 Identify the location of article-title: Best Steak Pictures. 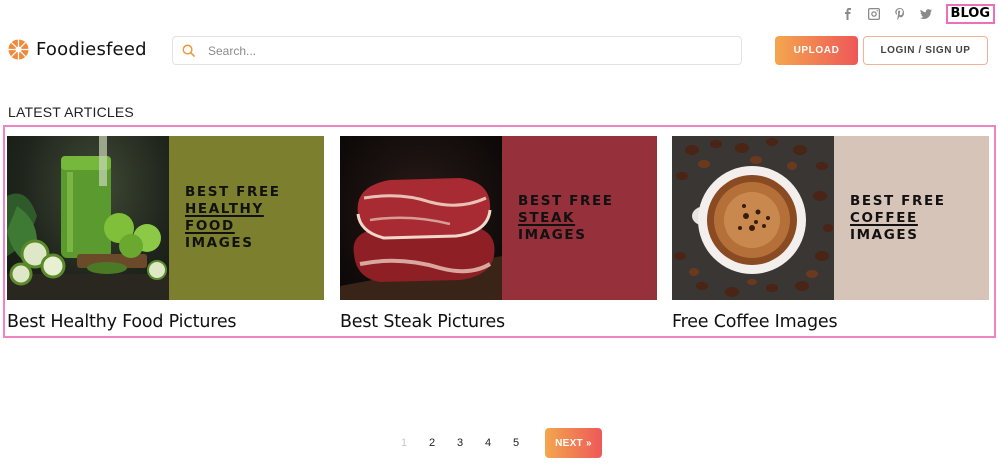
(498, 322).